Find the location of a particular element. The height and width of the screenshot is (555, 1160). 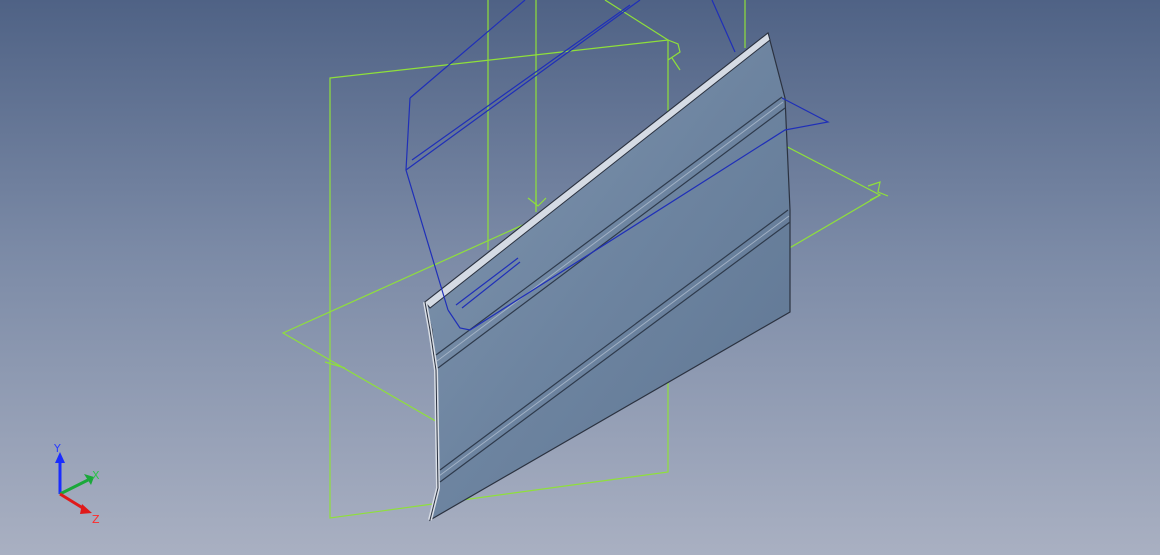

triad-x-axis is located at coordinates (74, 487).